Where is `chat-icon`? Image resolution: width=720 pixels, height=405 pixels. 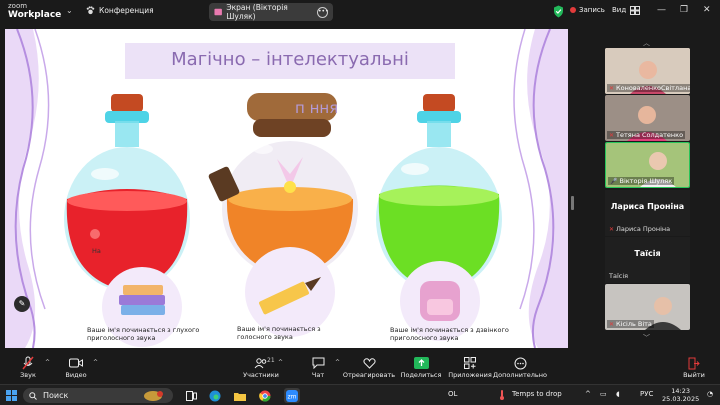 chat-icon is located at coordinates (318, 363).